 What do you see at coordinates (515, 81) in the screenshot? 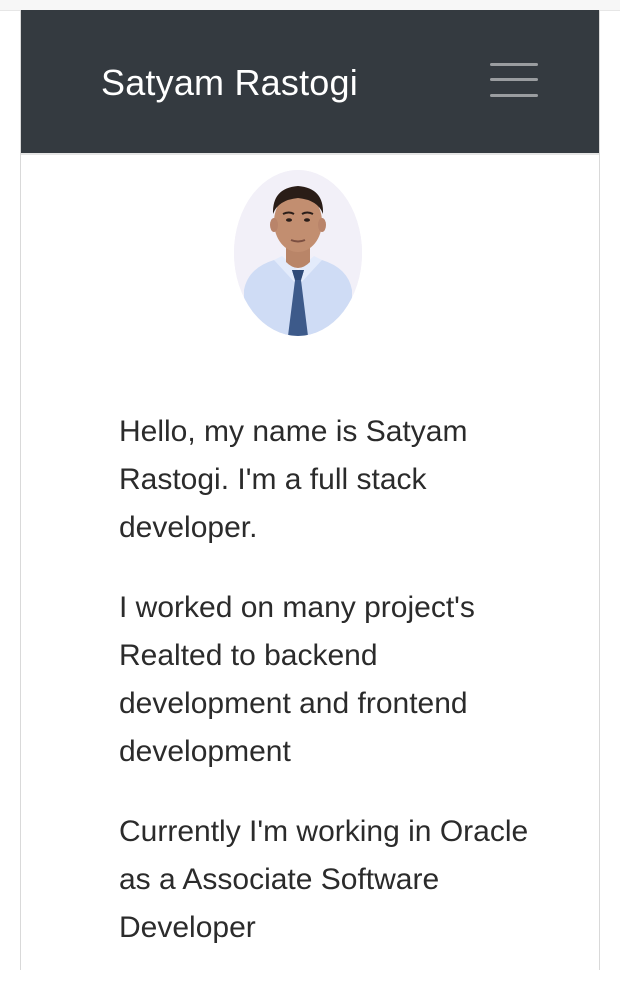
I see `navbar-toggler-button` at bounding box center [515, 81].